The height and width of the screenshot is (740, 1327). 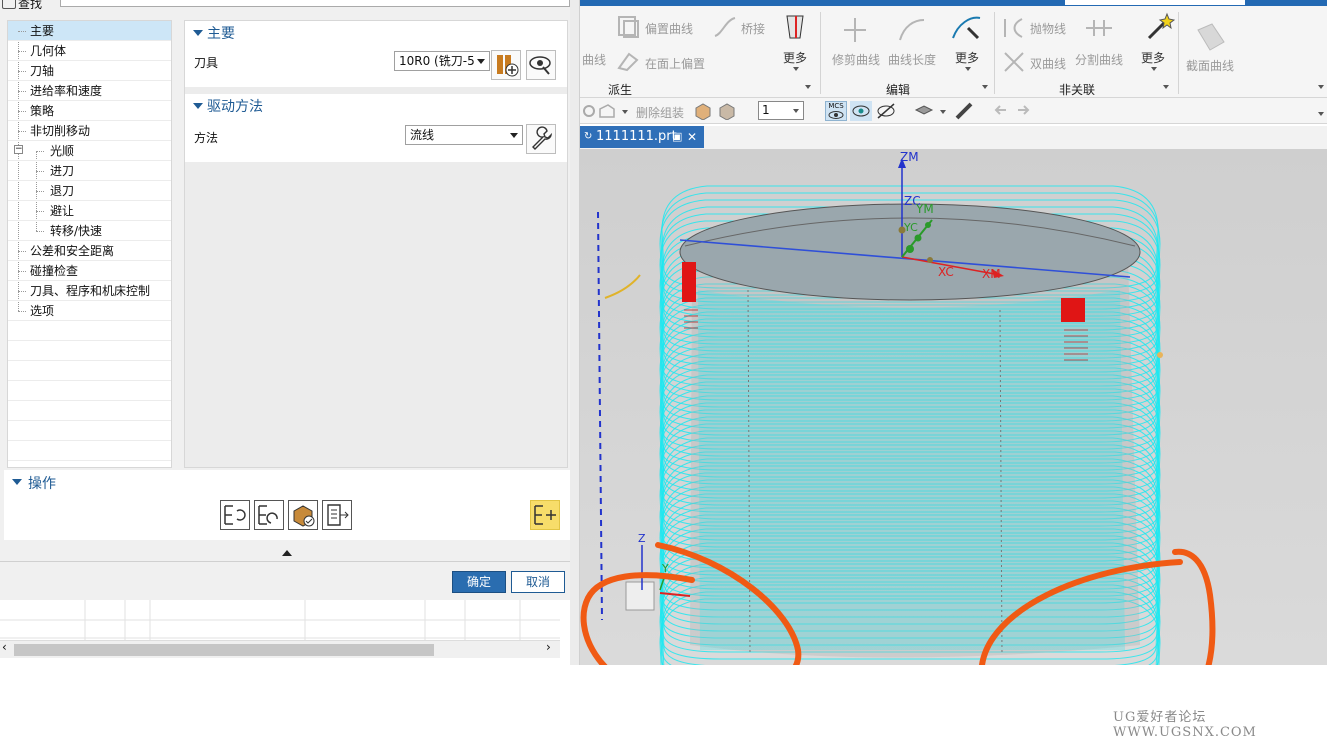 What do you see at coordinates (221, 34) in the screenshot?
I see `main-group-title: 主要` at bounding box center [221, 34].